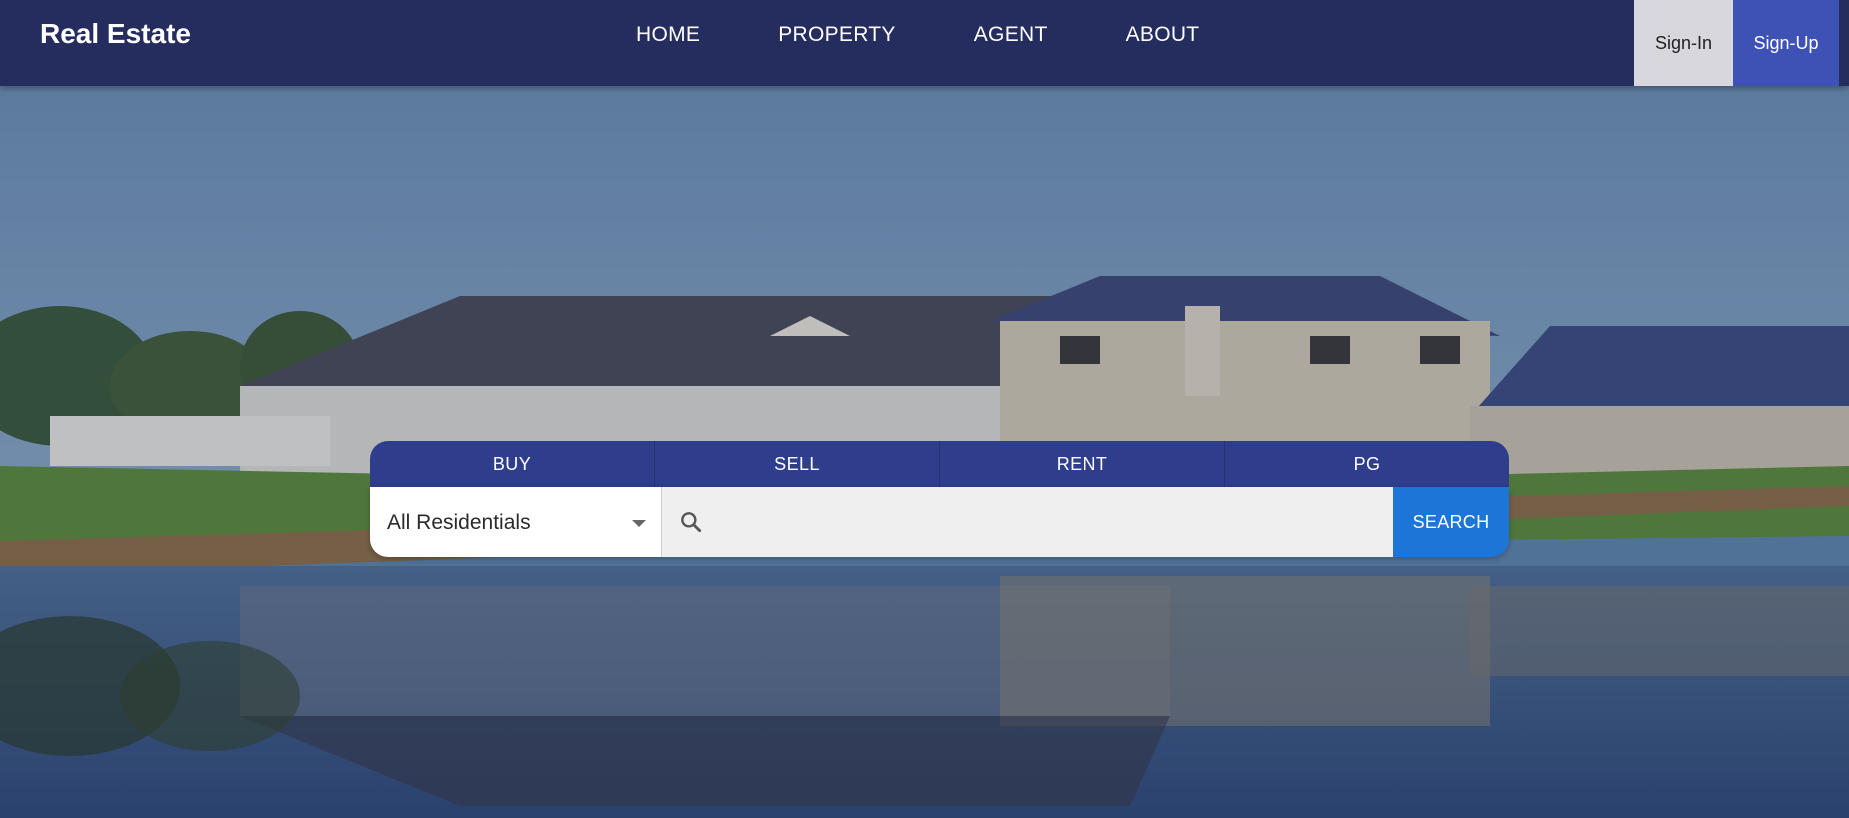  What do you see at coordinates (512, 464) in the screenshot?
I see `tab-buy: BUY` at bounding box center [512, 464].